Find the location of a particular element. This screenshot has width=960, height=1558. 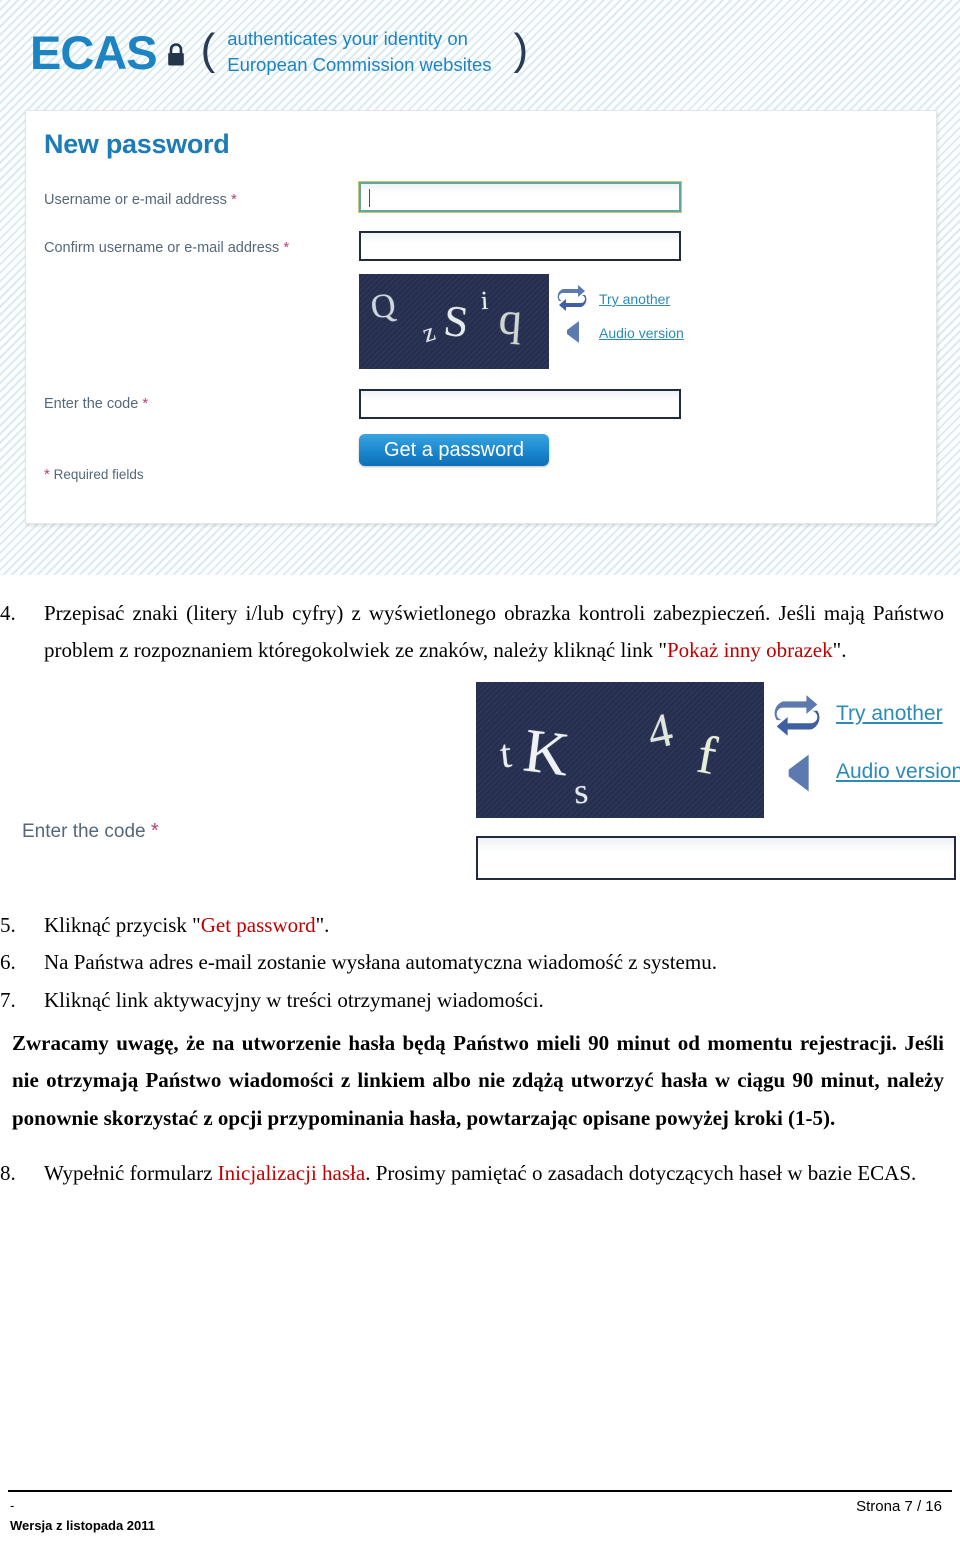

lock-icon is located at coordinates (172, 52).